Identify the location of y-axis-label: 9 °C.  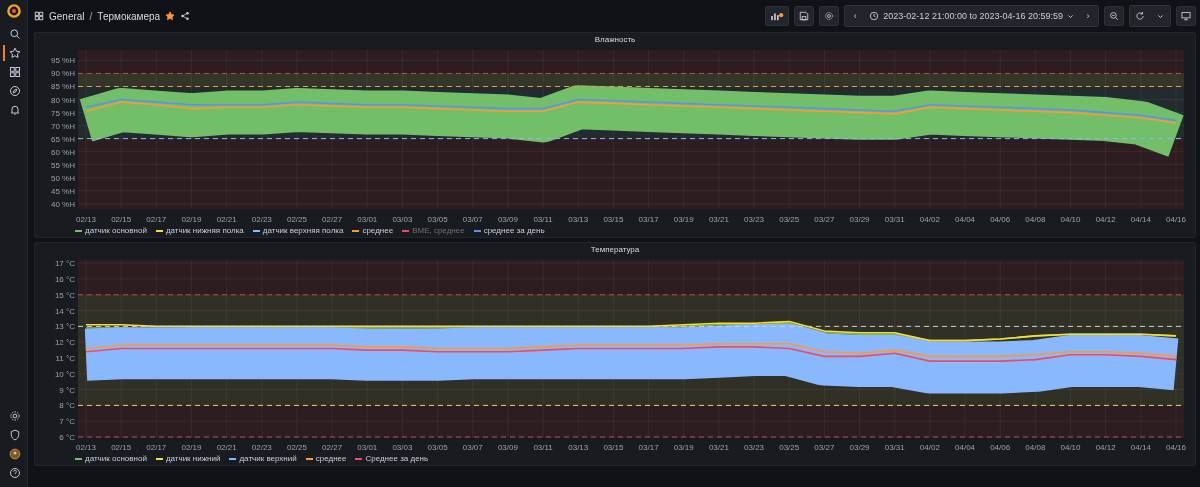
(67, 390).